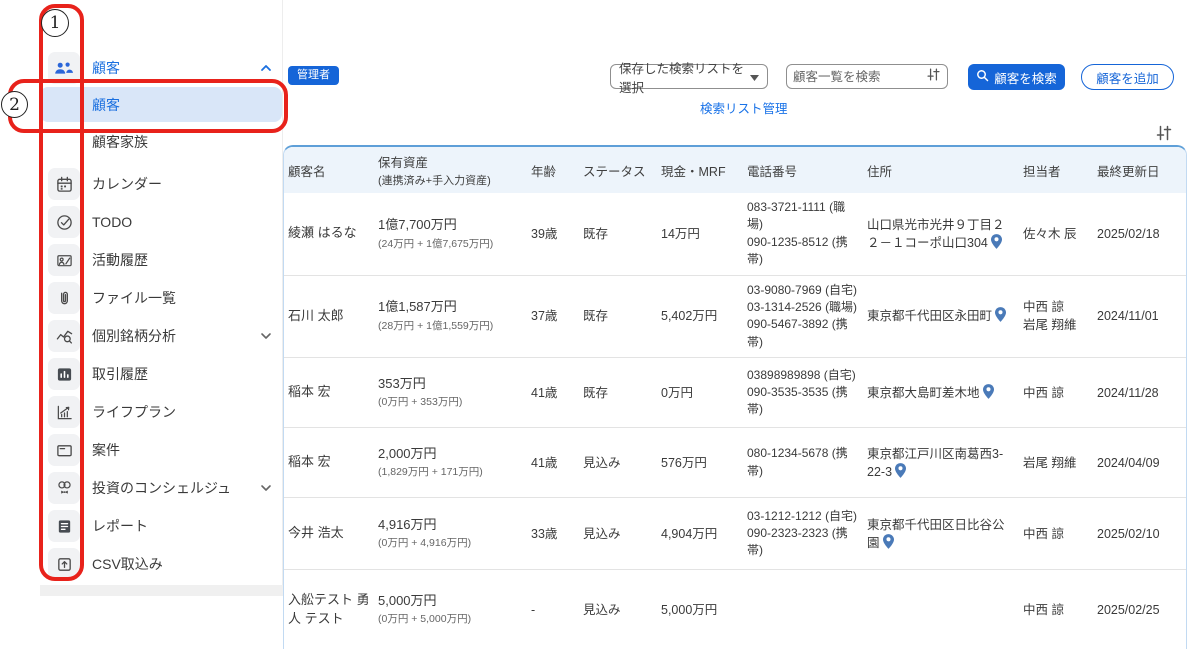 This screenshot has height=649, width=1193. Describe the element at coordinates (1128, 233) in the screenshot. I see `last-updated-cell: 2025/02/18` at that location.